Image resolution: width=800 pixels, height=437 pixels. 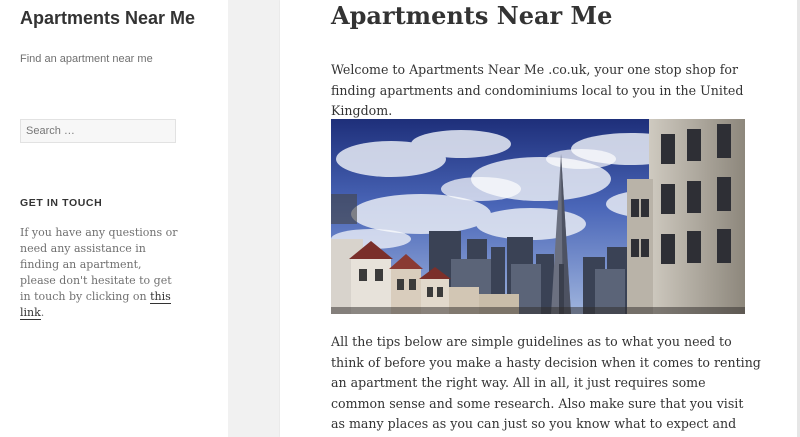 I want to click on page-title: Apartments Near Me, so click(x=472, y=15).